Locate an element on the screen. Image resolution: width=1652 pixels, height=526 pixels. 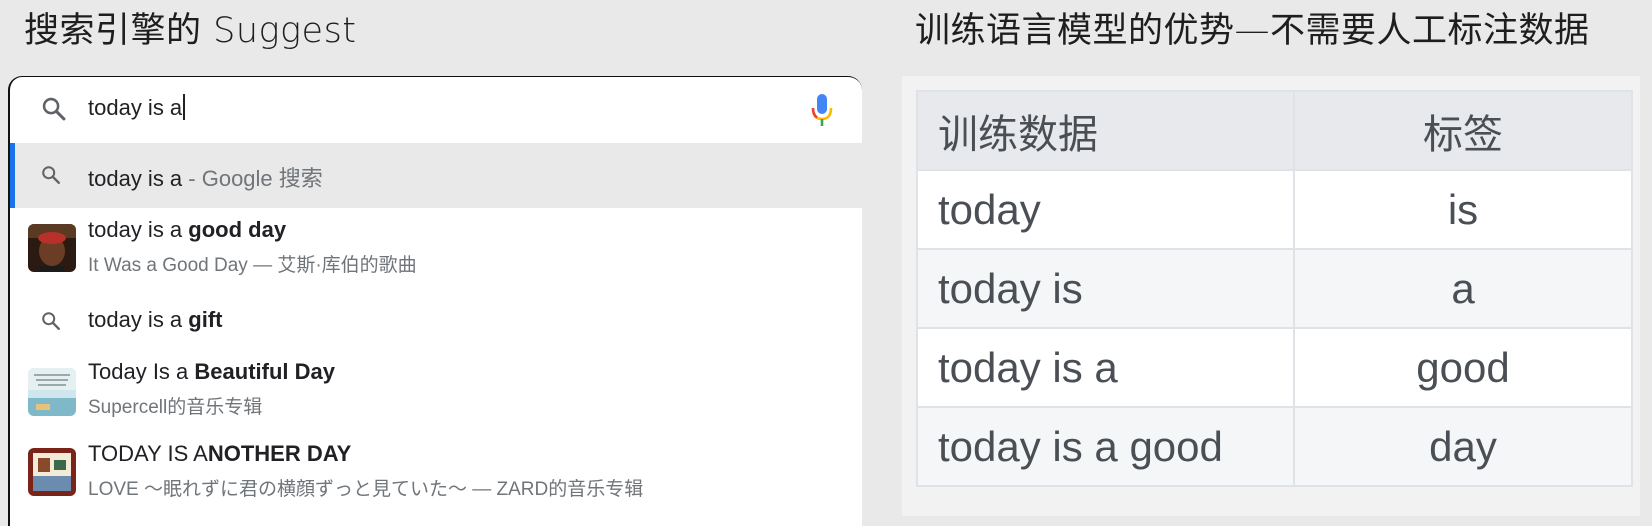
training-data-cell: today is a good is located at coordinates (1105, 446).